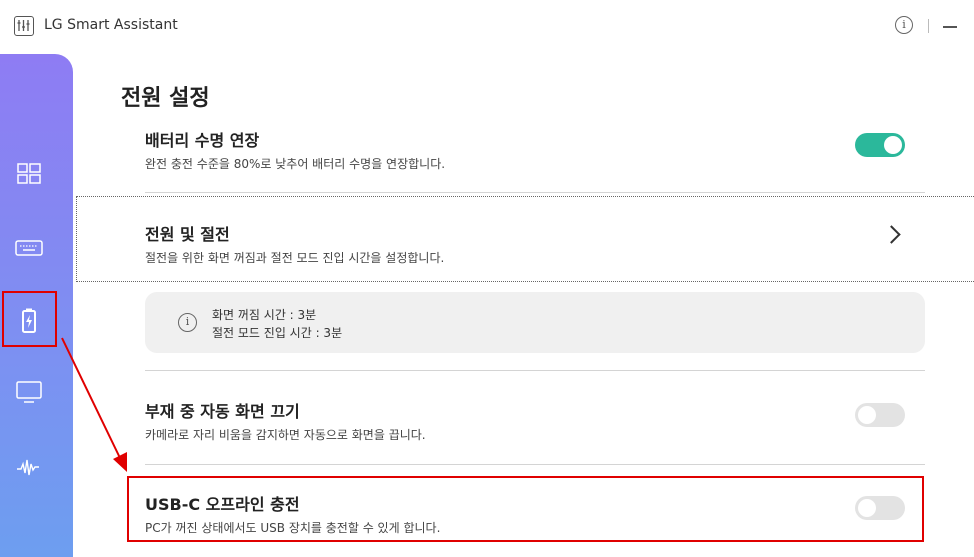 The width and height of the screenshot is (974, 557). What do you see at coordinates (535, 322) in the screenshot?
I see `power-info-box: i 화면 꺼짐 시간 : 3분 절전 모드 진입 시간 : 3분` at bounding box center [535, 322].